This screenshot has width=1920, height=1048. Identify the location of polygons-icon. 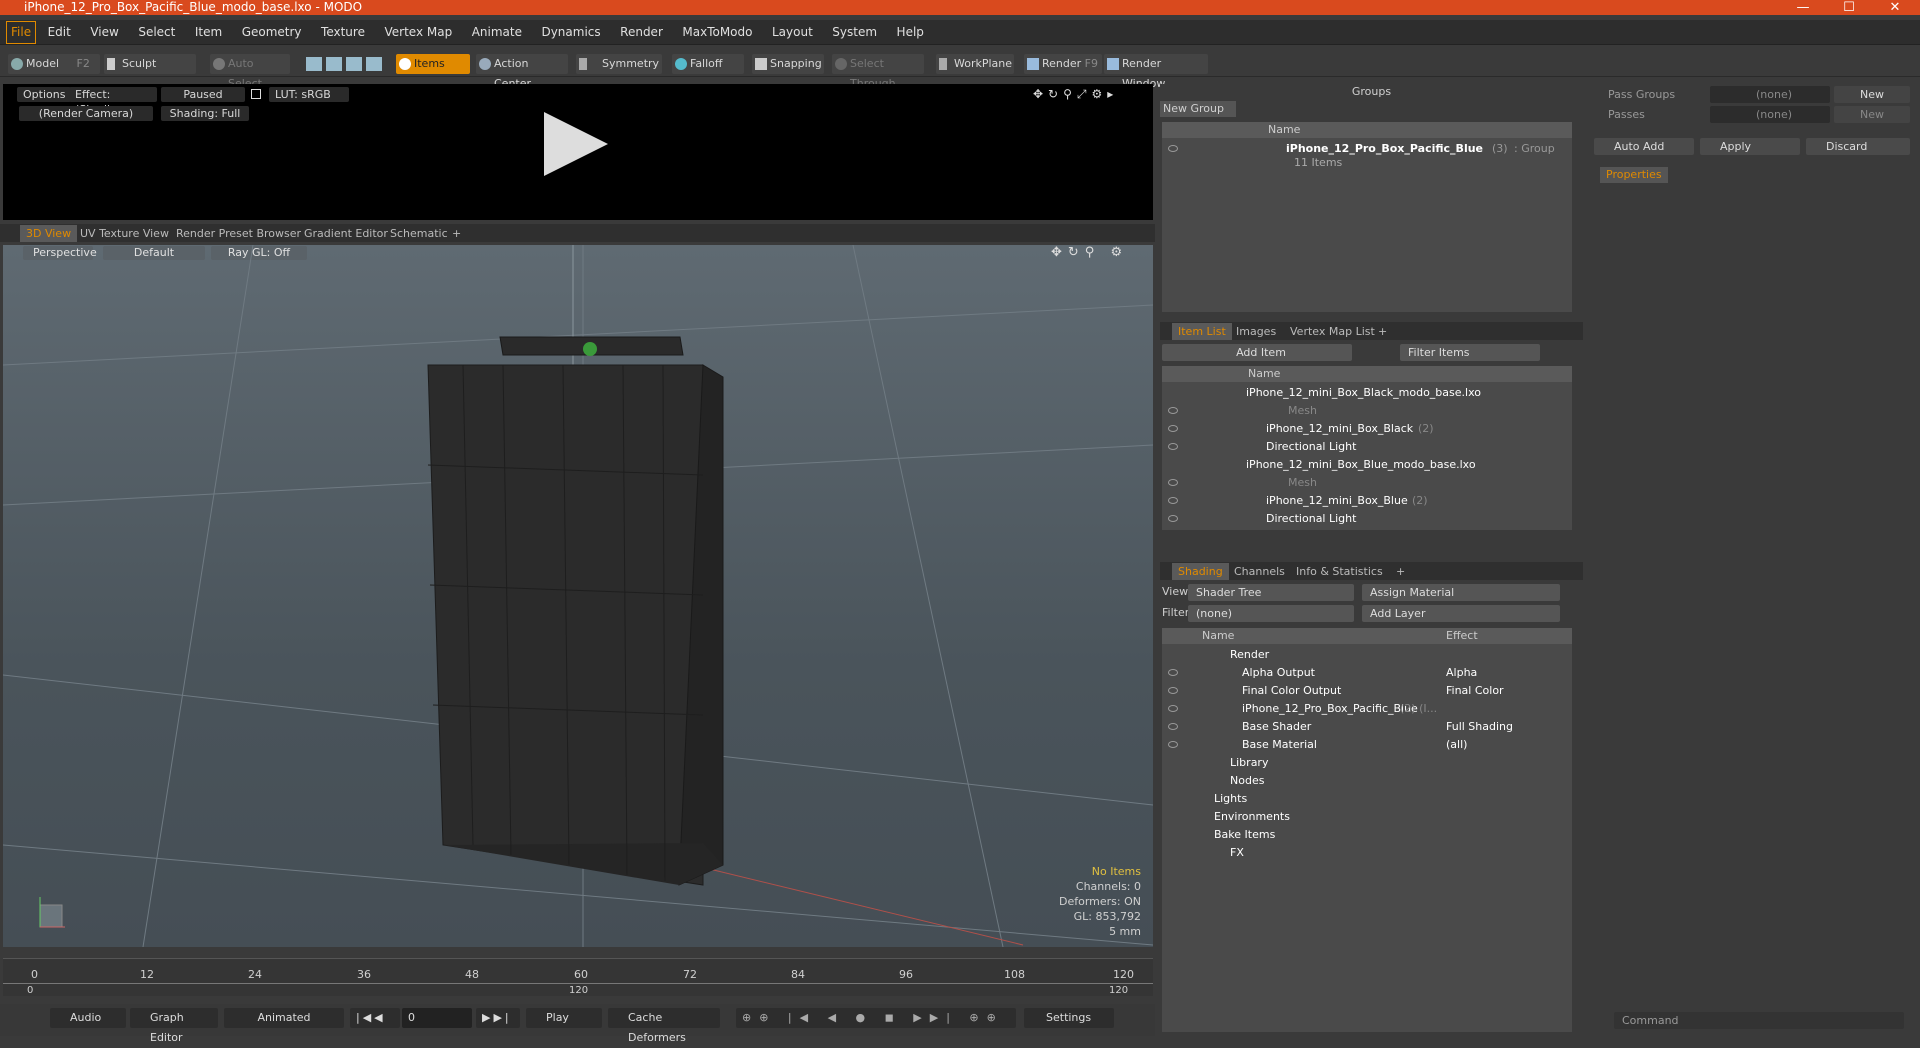
(354, 64).